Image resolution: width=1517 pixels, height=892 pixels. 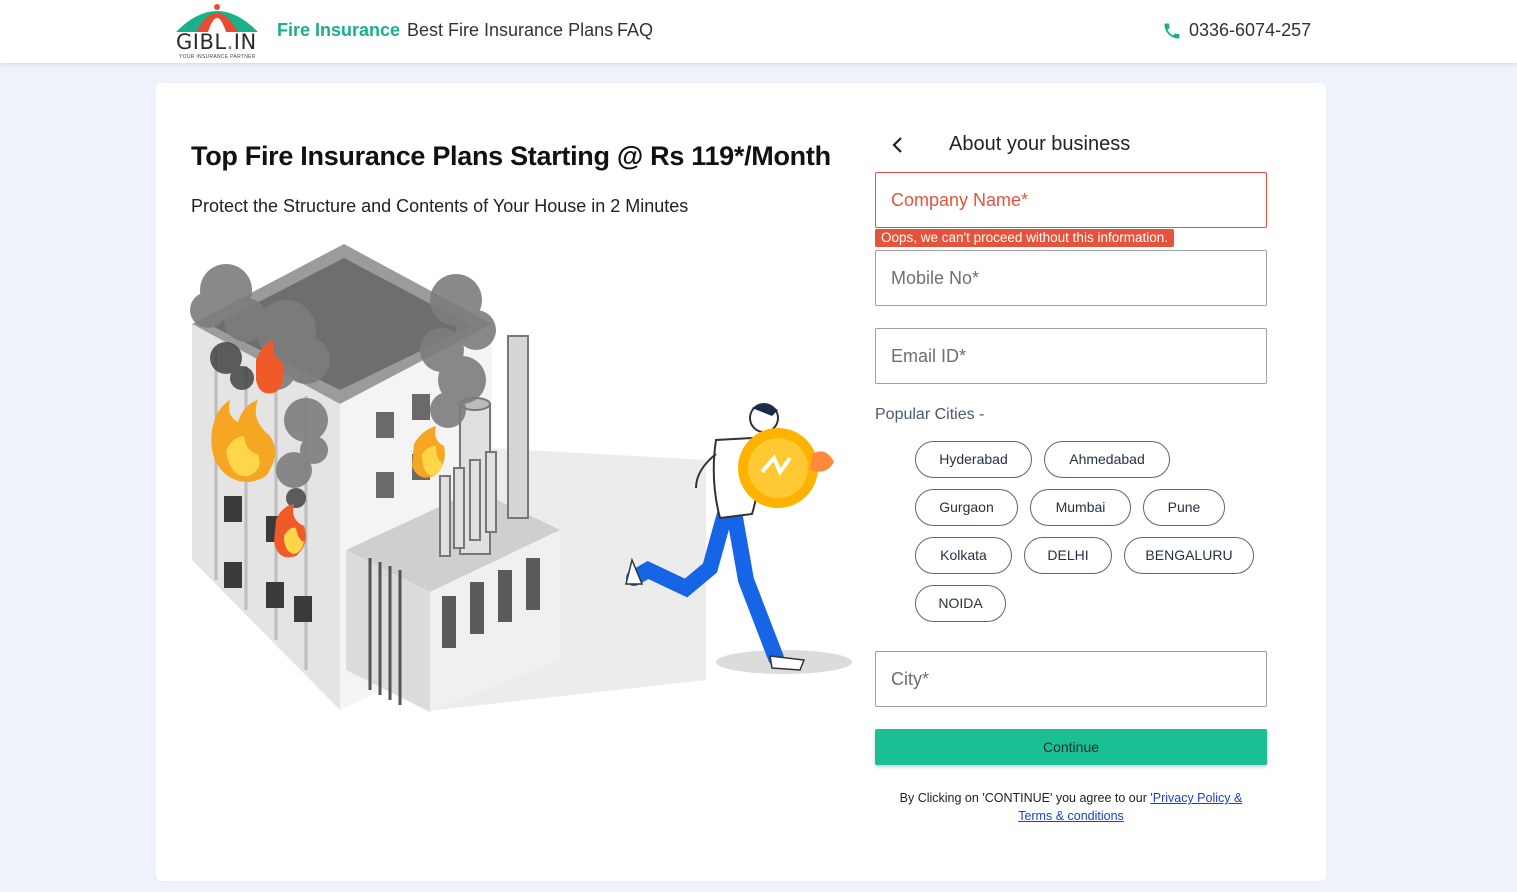 I want to click on city-chip-bengaluru: BENGALURU, so click(x=1189, y=555).